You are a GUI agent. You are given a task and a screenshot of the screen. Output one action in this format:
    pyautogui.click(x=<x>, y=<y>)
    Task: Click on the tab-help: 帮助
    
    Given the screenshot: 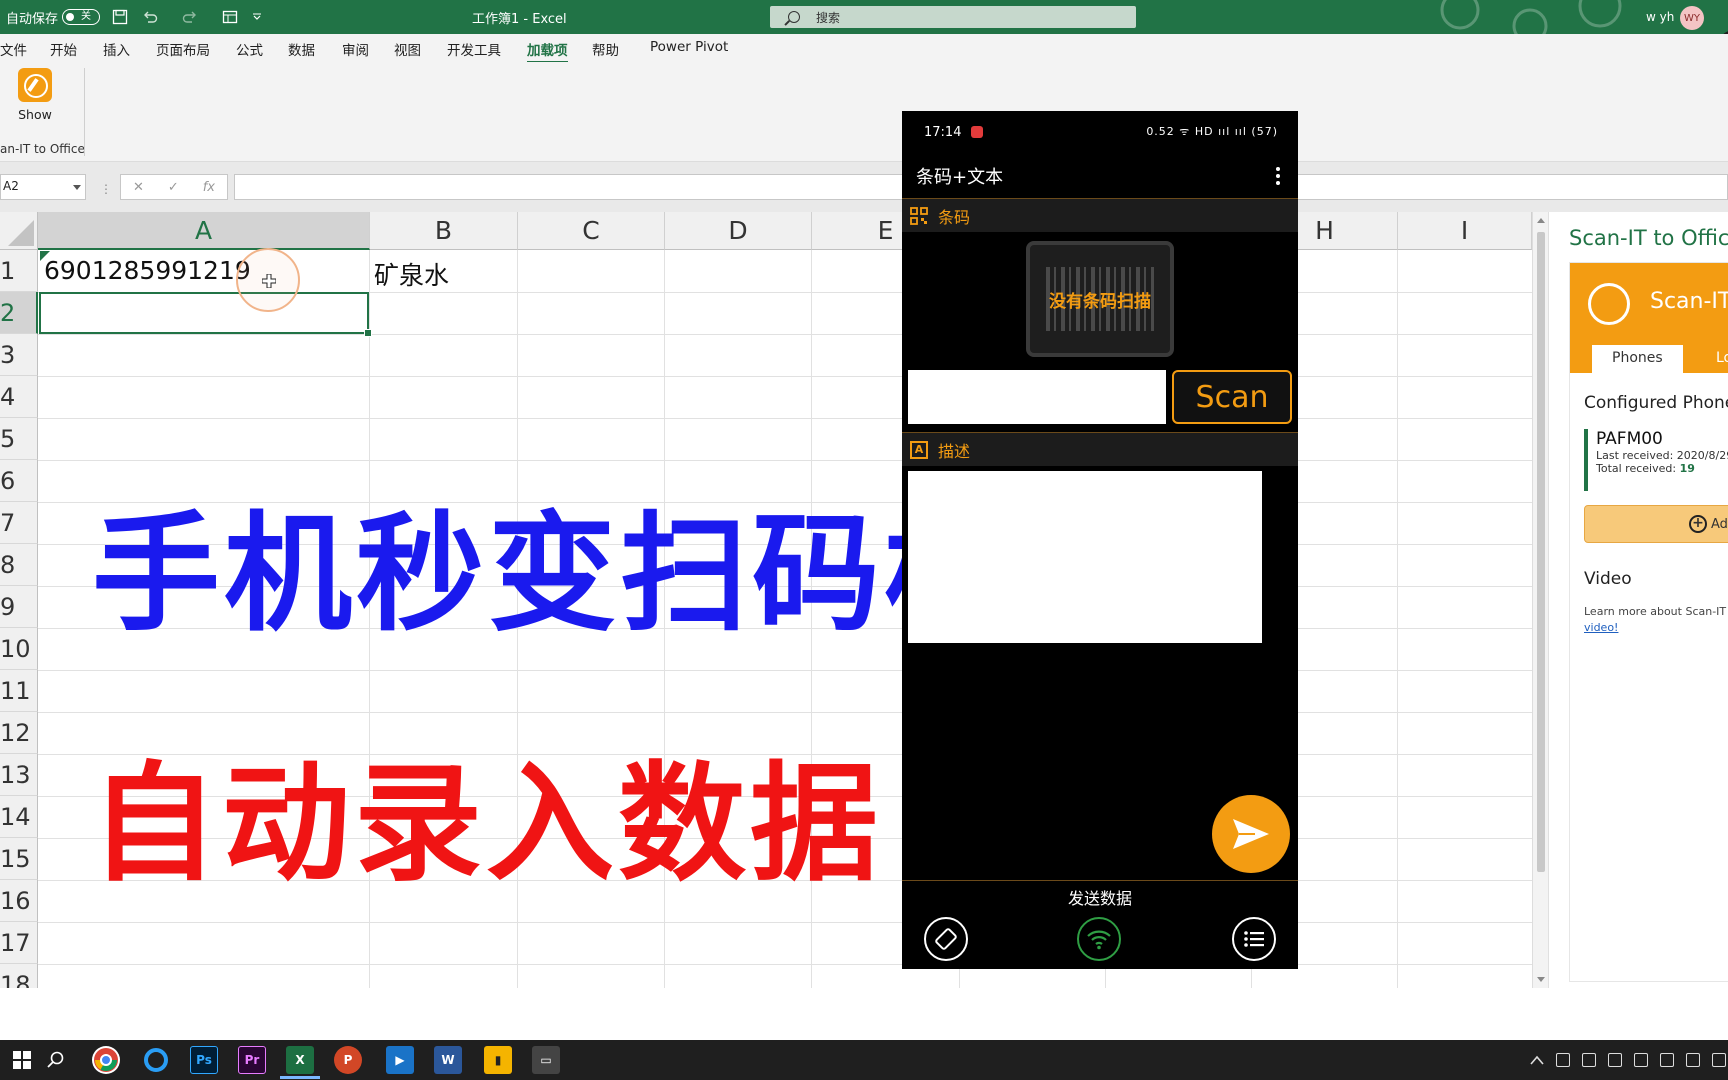 What is the action you would take?
    pyautogui.click(x=605, y=49)
    